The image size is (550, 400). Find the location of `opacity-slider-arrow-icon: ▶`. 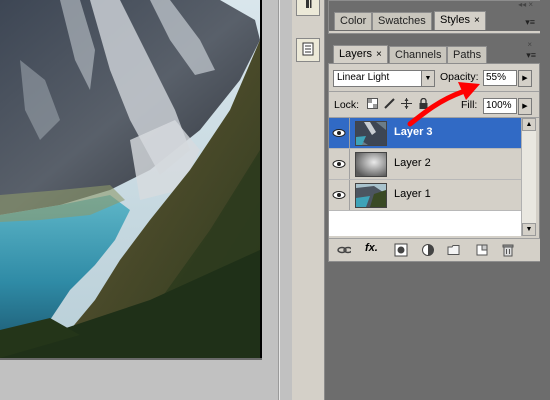

opacity-slider-arrow-icon: ▶ is located at coordinates (525, 78).